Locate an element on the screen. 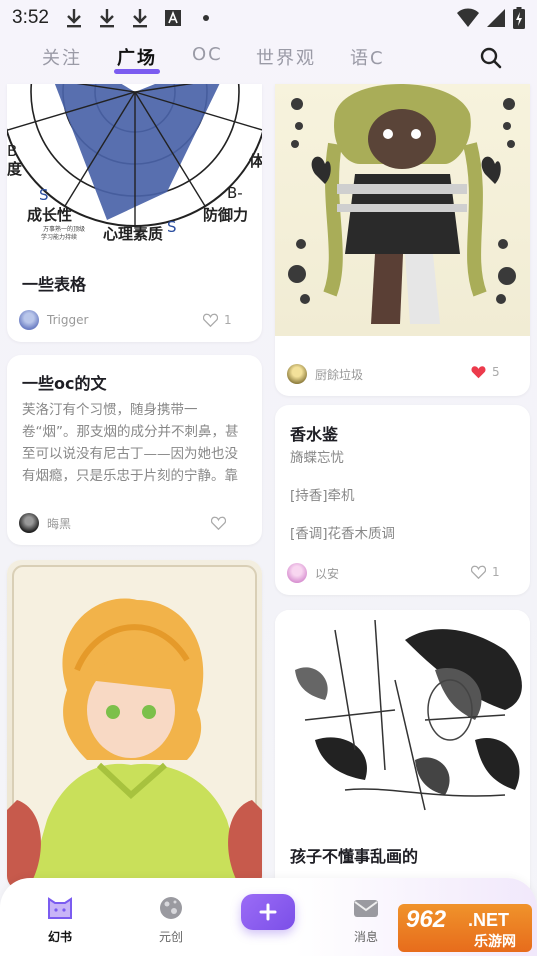  search-icon is located at coordinates (491, 58).